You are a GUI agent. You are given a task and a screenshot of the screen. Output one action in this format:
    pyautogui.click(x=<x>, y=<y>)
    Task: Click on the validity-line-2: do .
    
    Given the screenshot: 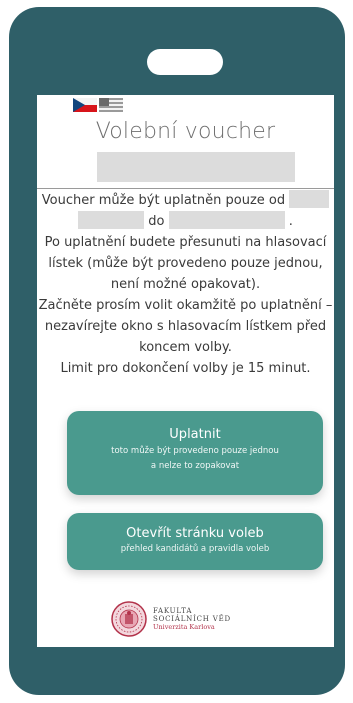 What is the action you would take?
    pyautogui.click(x=185, y=221)
    